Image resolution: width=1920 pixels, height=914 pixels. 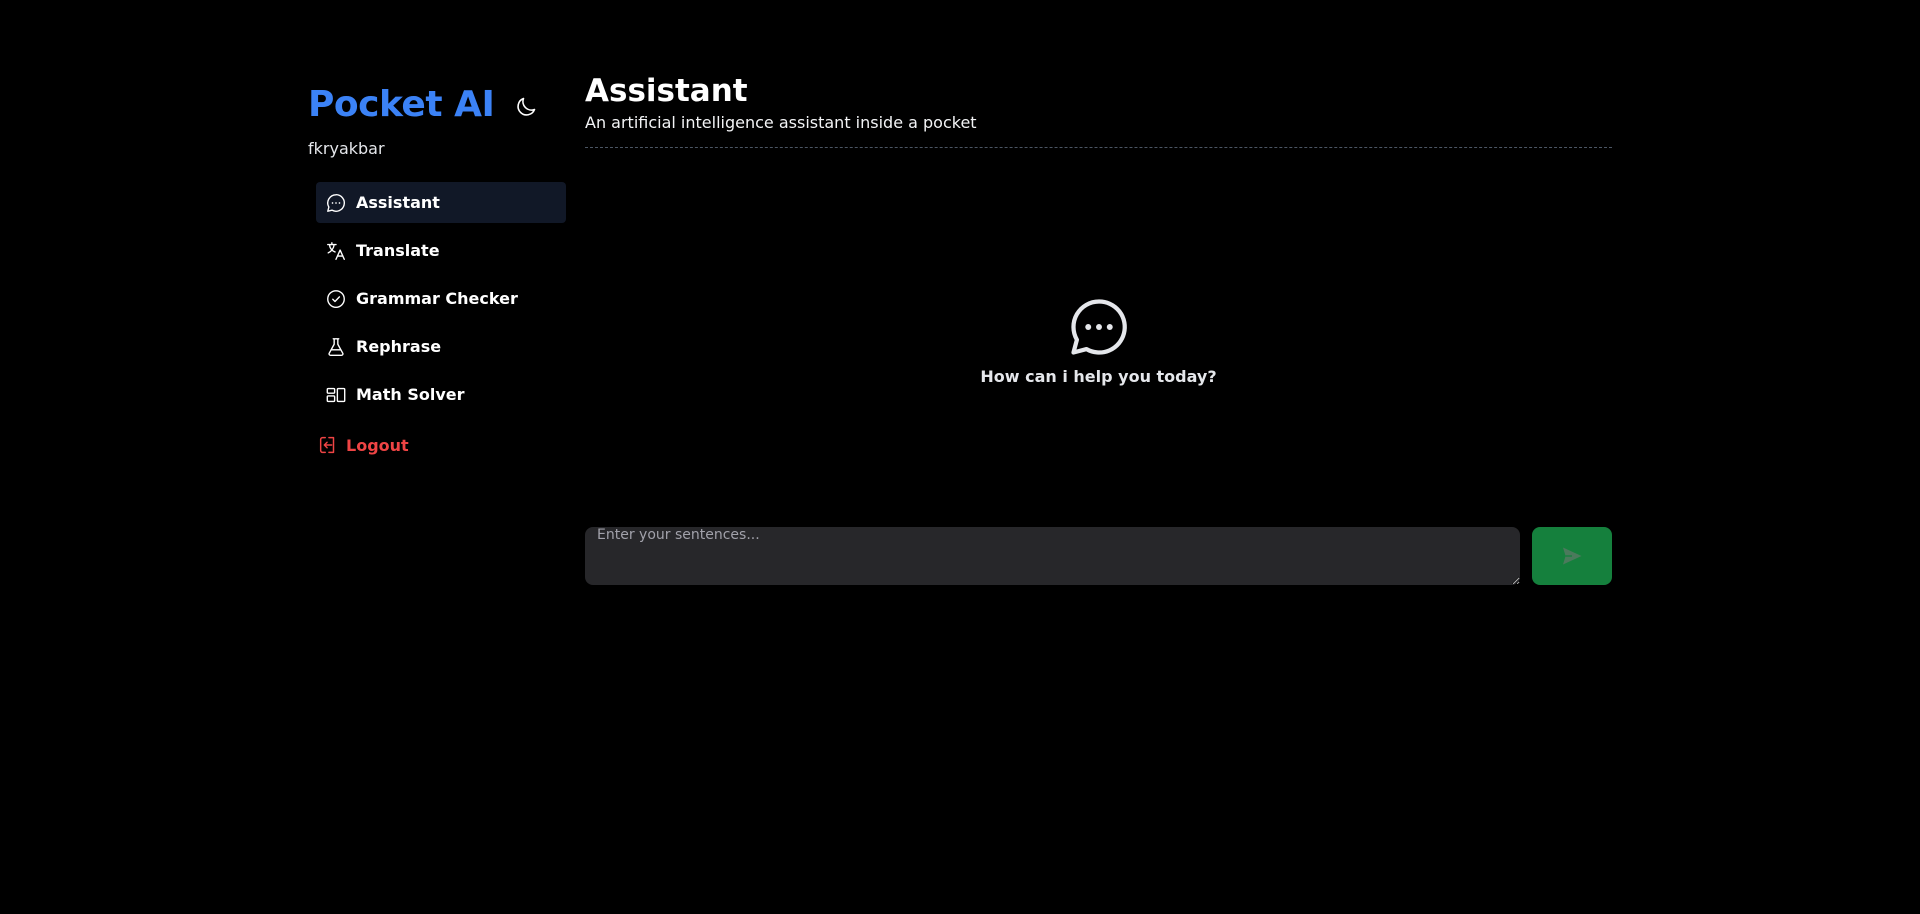 I want to click on sidebar-item-rephrase: Rephrase, so click(x=441, y=346).